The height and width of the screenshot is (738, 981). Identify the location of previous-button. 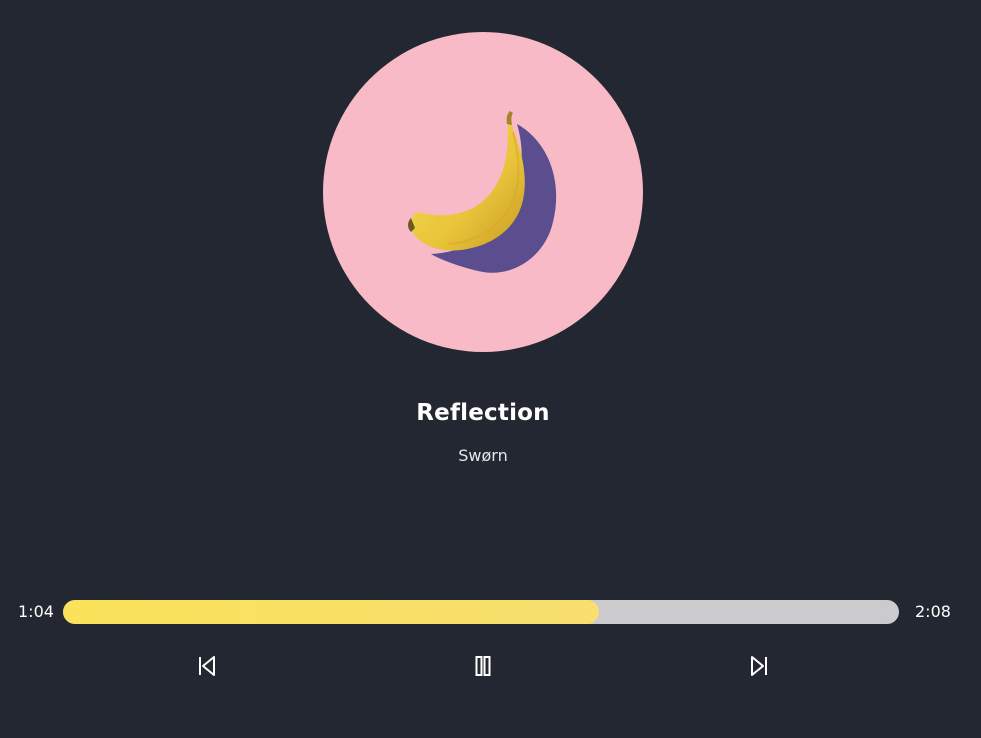
(207, 666).